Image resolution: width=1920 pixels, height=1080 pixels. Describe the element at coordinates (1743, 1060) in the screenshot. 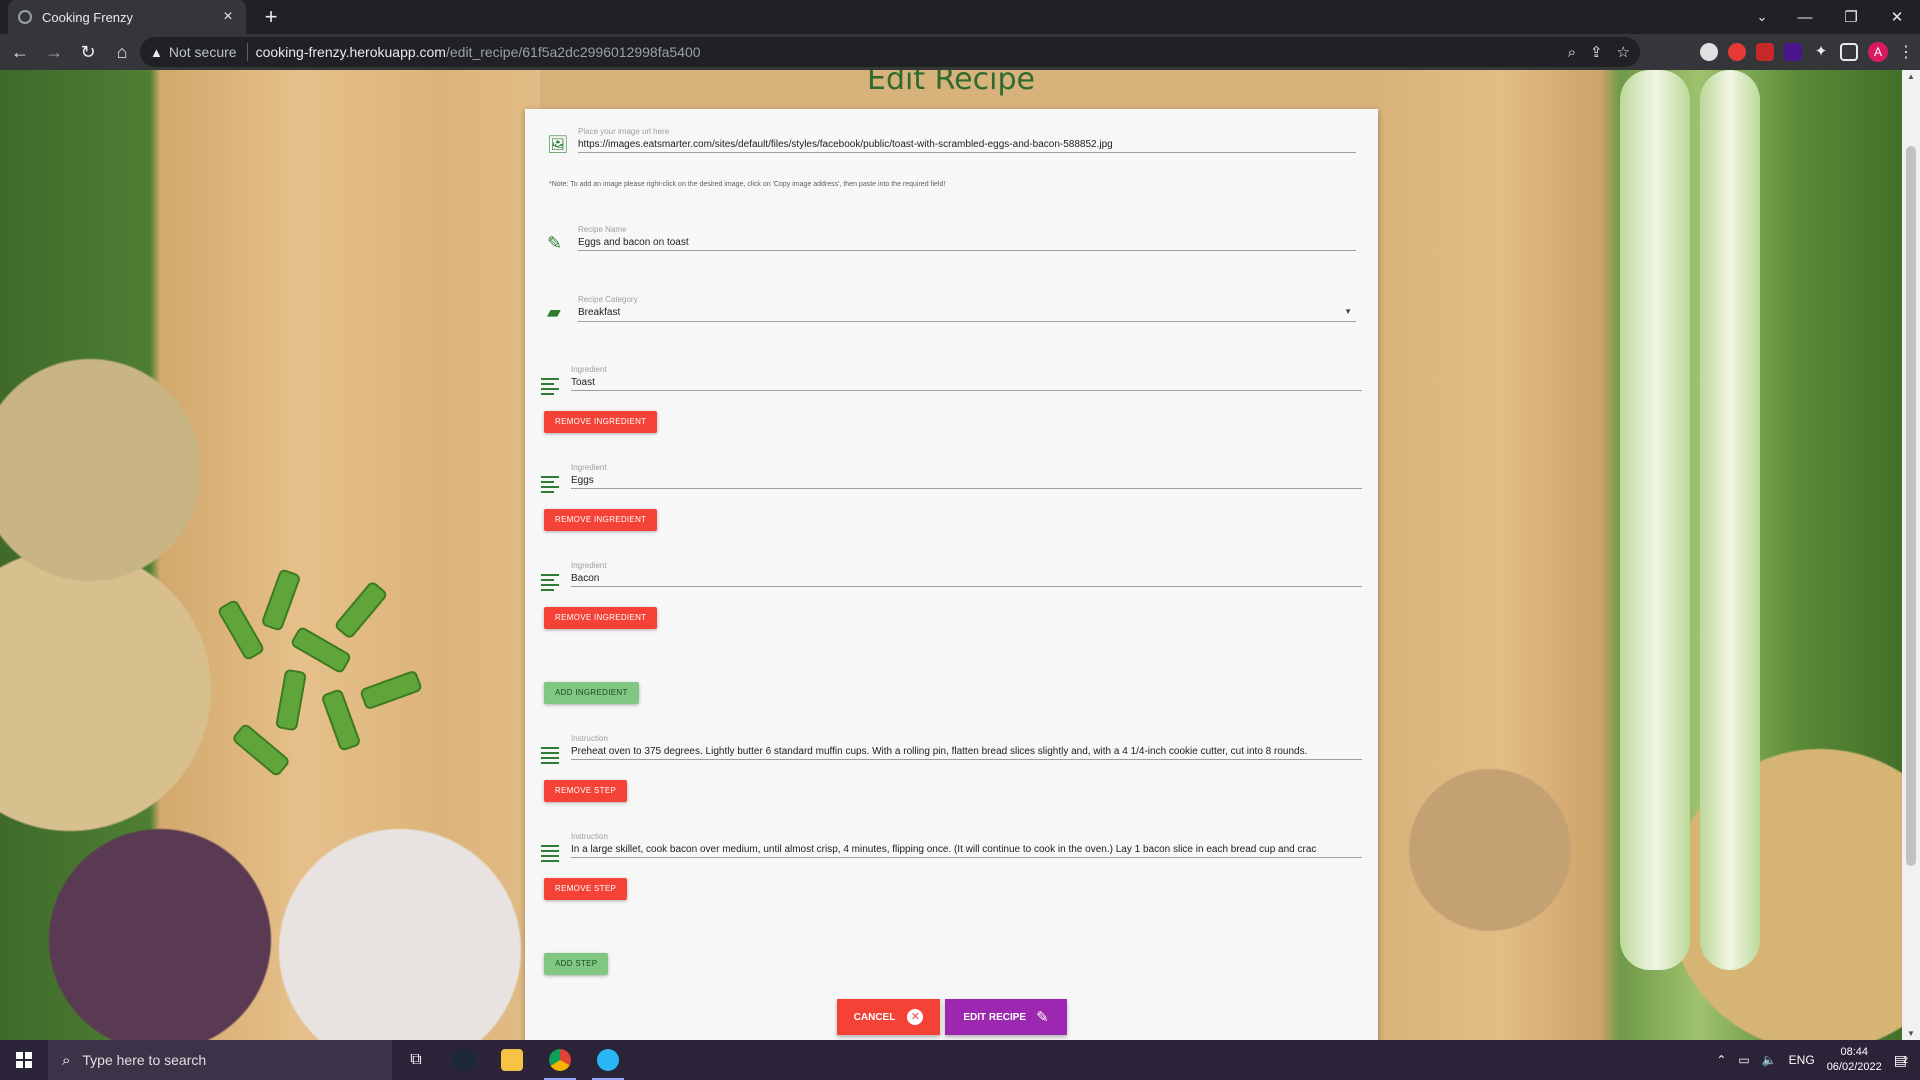

I see `network-icon: ▭` at that location.